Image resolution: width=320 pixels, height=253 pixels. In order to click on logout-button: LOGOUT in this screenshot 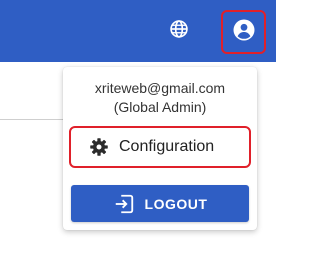, I will do `click(160, 203)`.